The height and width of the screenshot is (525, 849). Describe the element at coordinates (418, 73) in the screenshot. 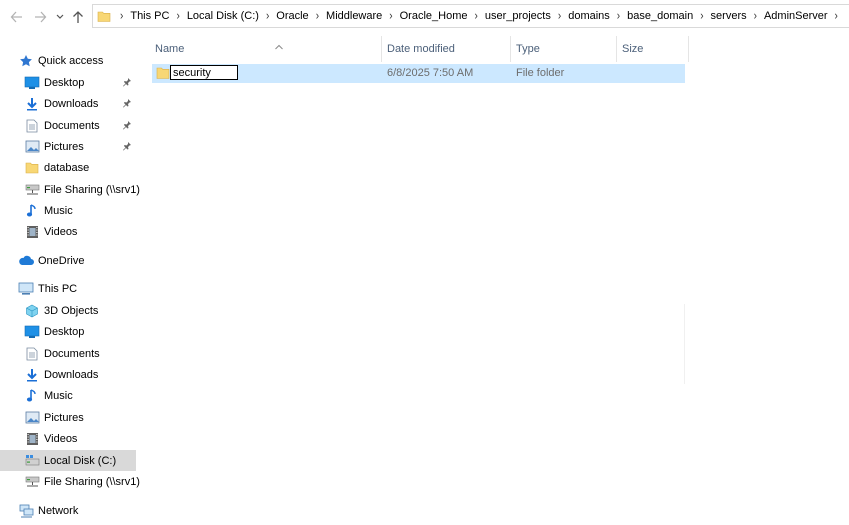

I see `file-row: 6/8/2025 7:50 AM File folder` at that location.